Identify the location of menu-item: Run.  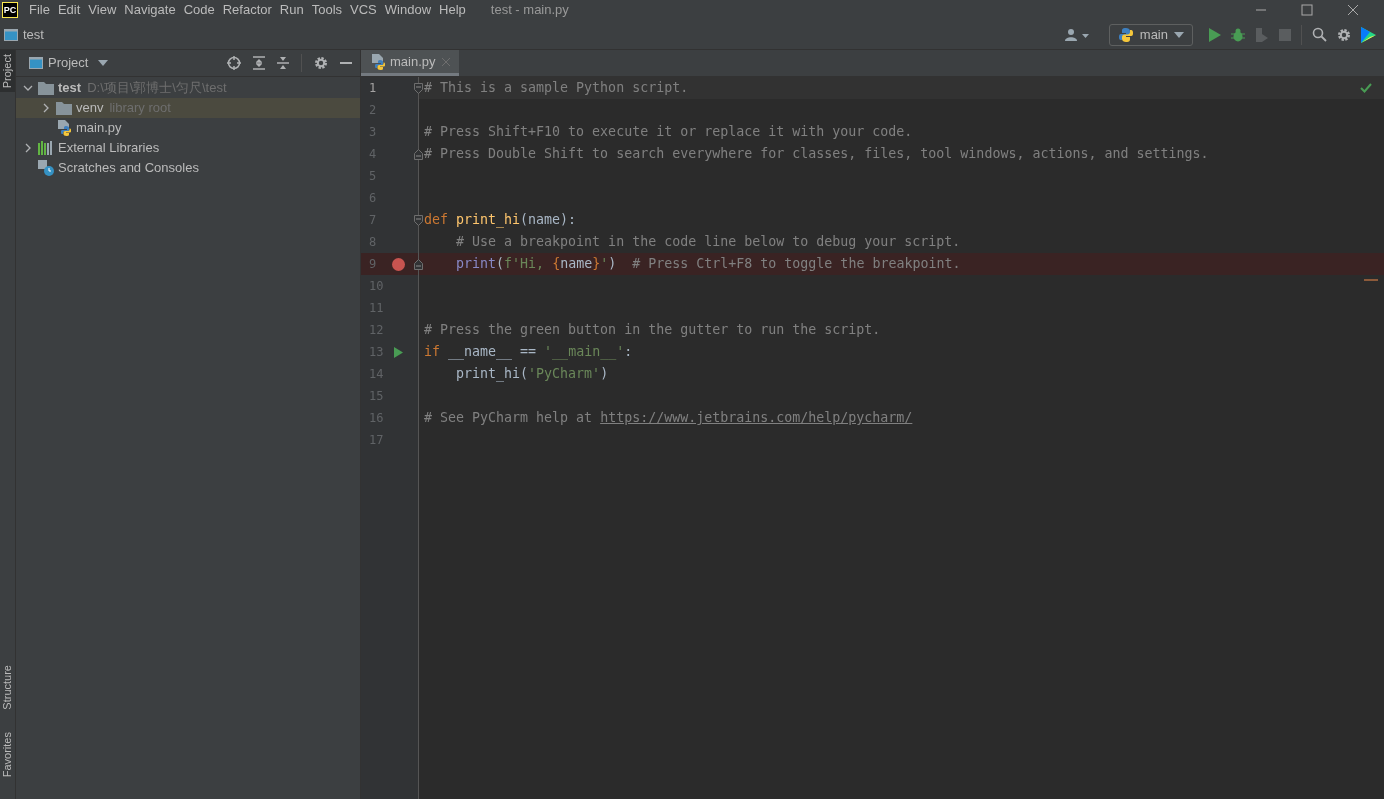
(291, 10).